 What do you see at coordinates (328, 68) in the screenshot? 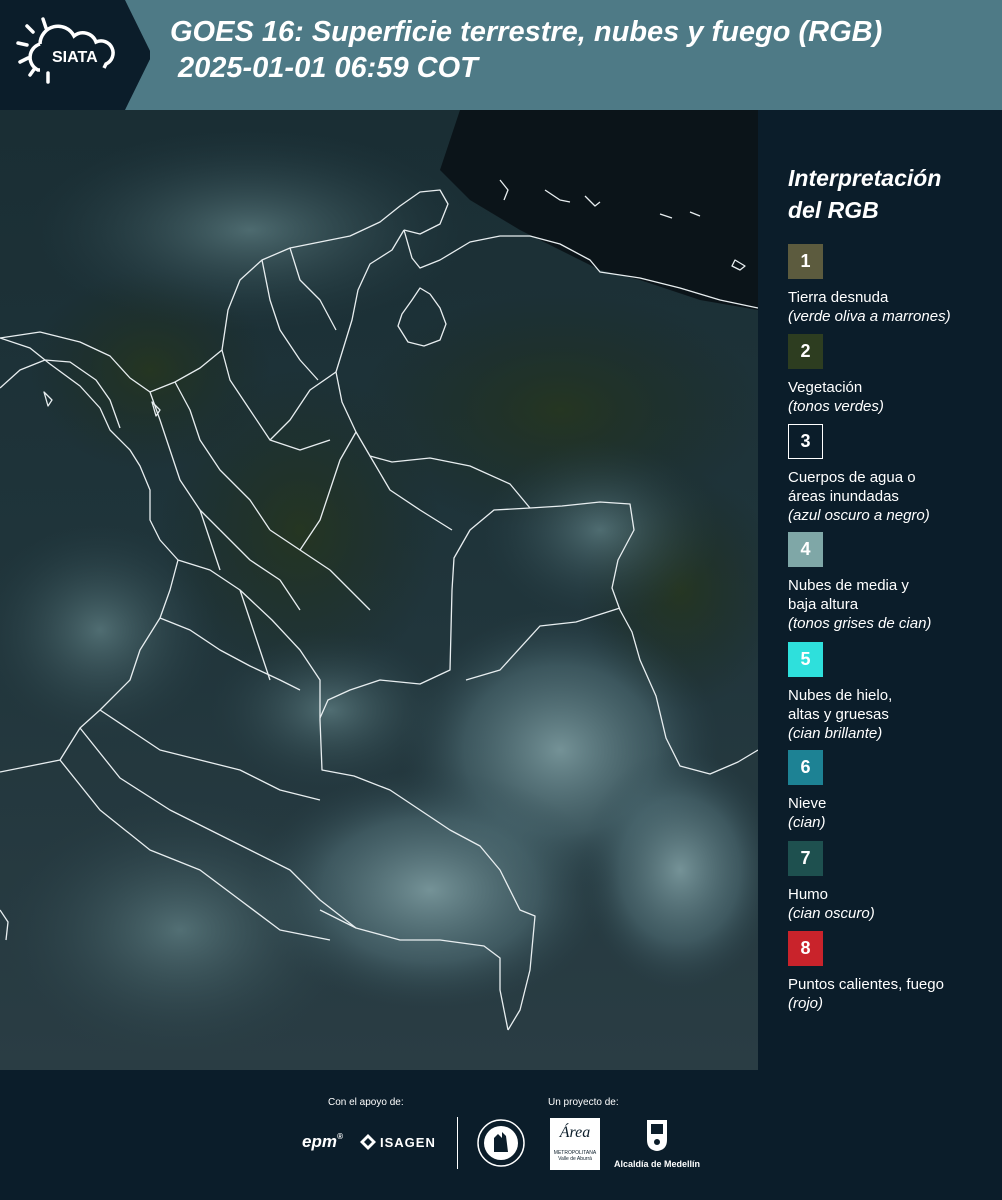
I see `title-timestamp: 2025-01-01 06:59 COT` at bounding box center [328, 68].